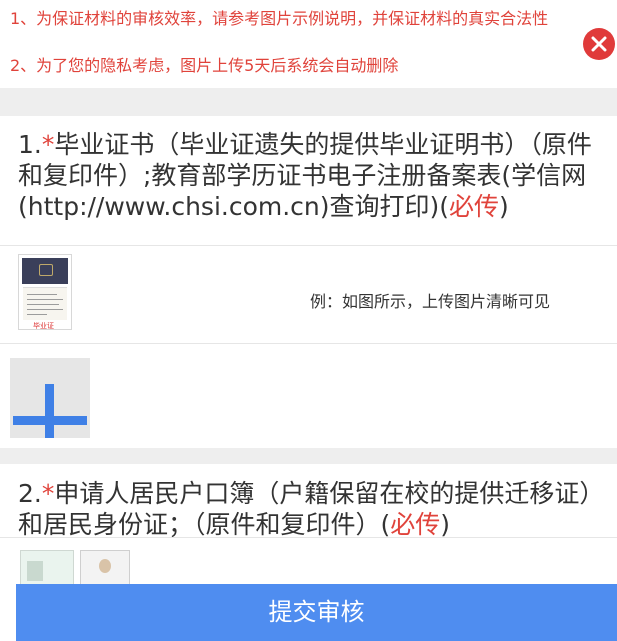 This screenshot has height=641, width=617. I want to click on notice-line-1: 1、为保证材料的审核效率，请参考图片示例说明，并保证材料的真实合法性, so click(279, 18).